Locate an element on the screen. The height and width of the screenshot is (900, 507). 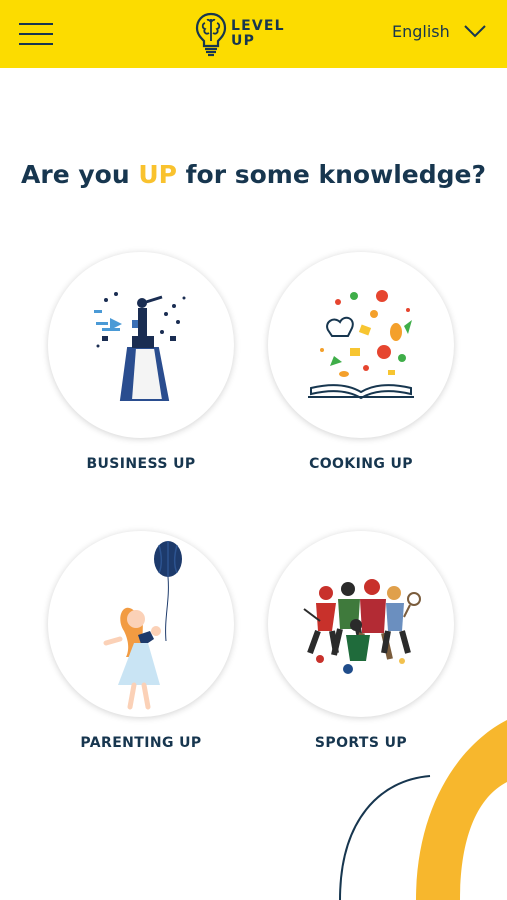
hamburger-menu-icon is located at coordinates (37, 35).